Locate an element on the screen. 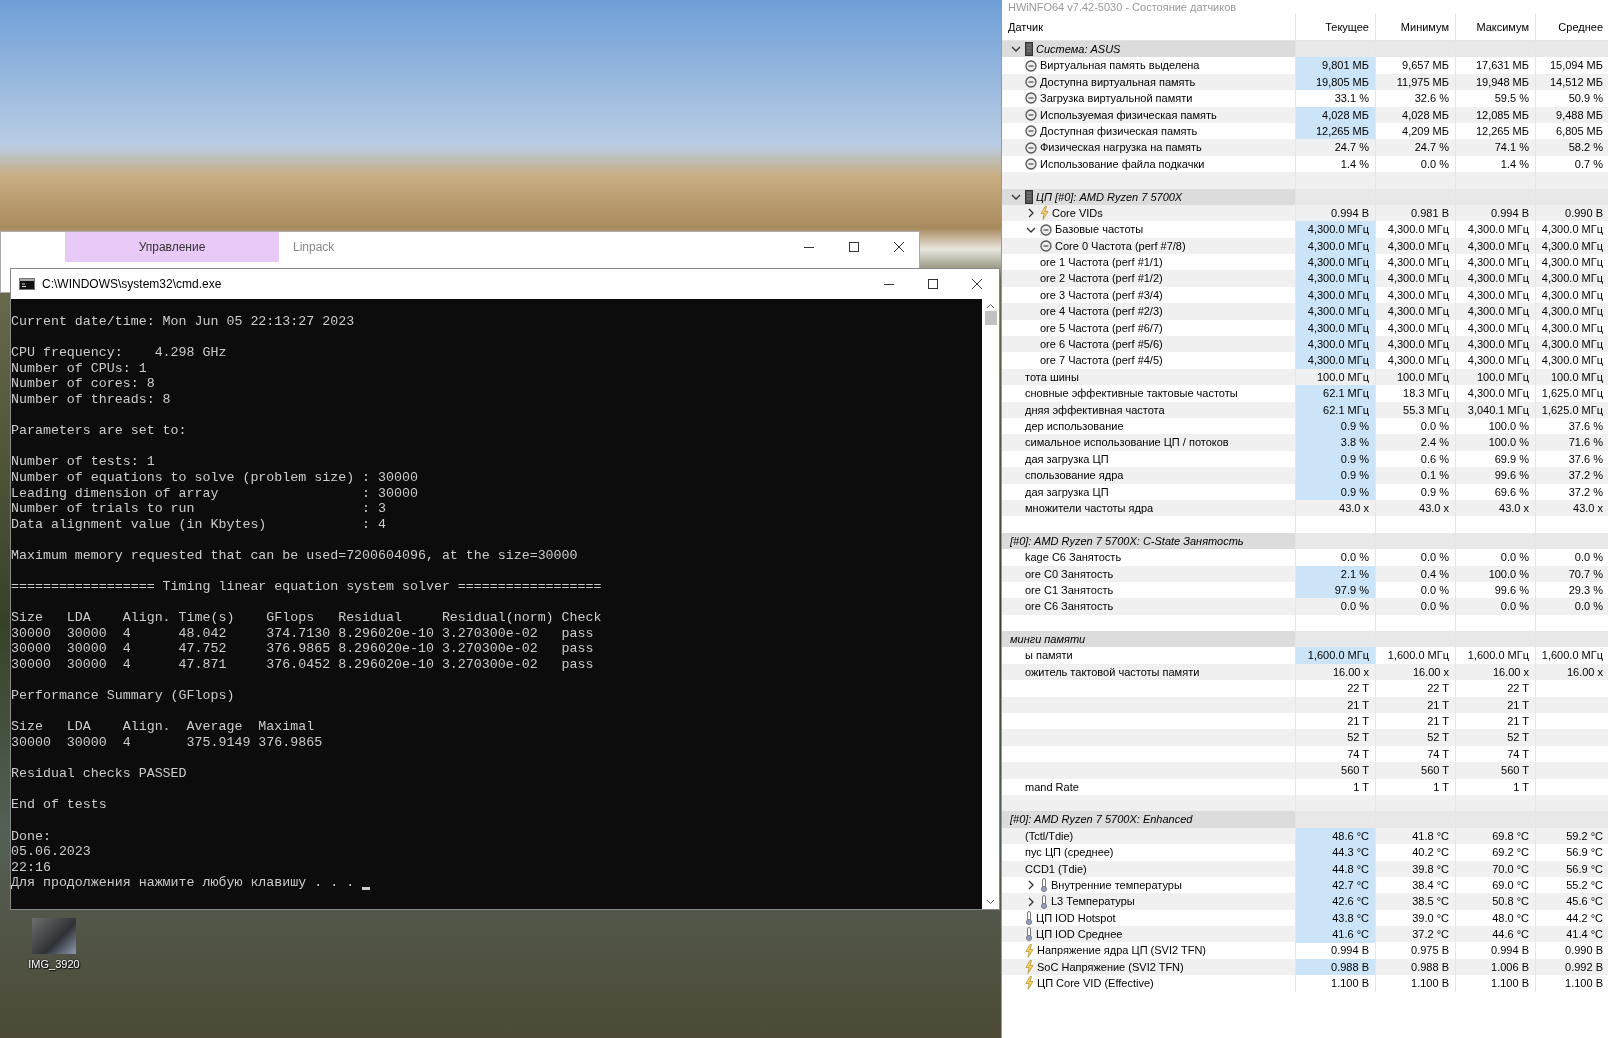 The height and width of the screenshot is (1038, 1608). sensor-value: 3.8 % is located at coordinates (1354, 442).